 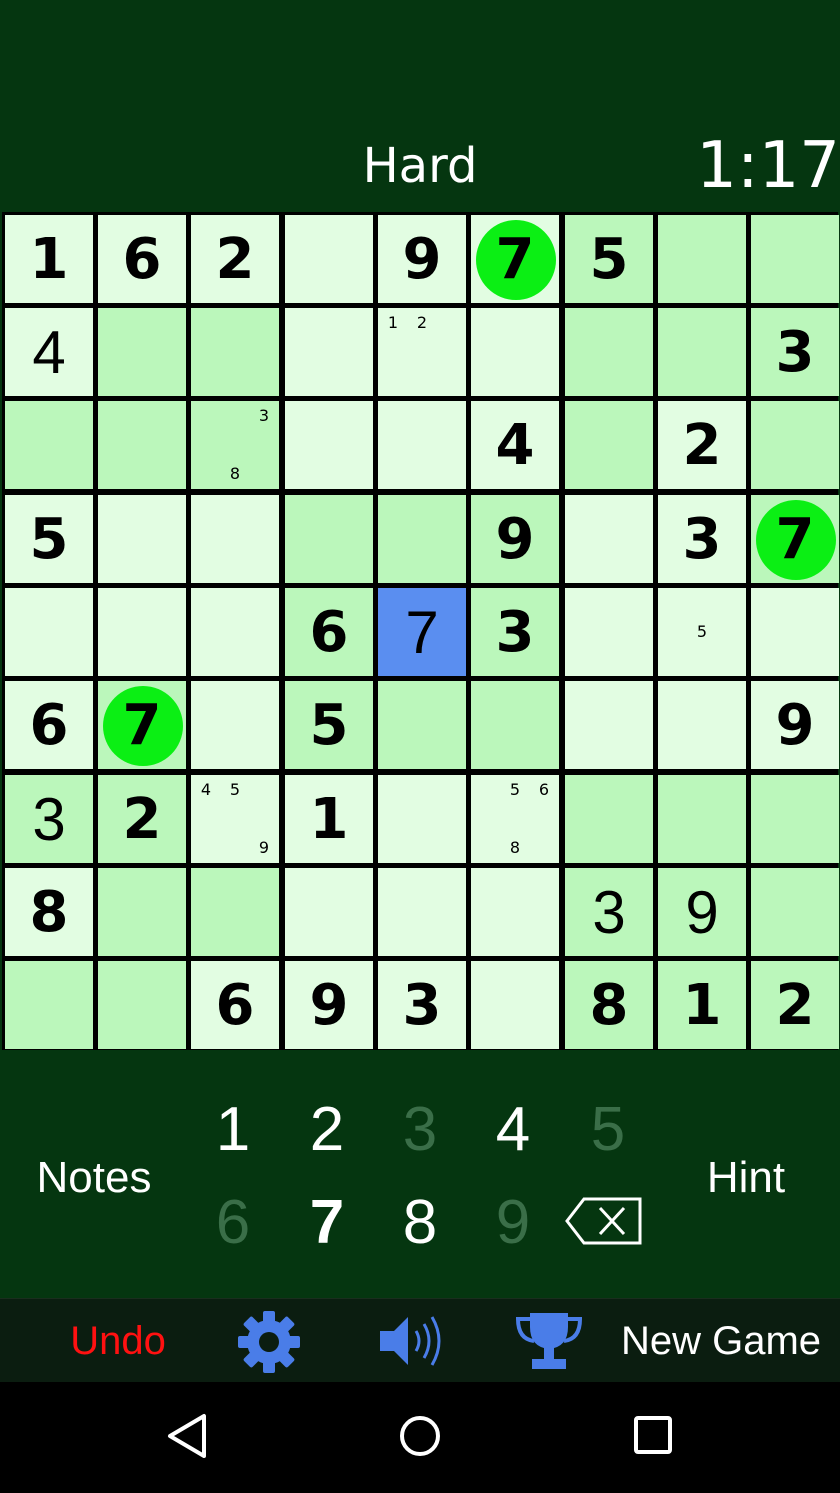 I want to click on new-game-button: New Game, so click(x=721, y=1341).